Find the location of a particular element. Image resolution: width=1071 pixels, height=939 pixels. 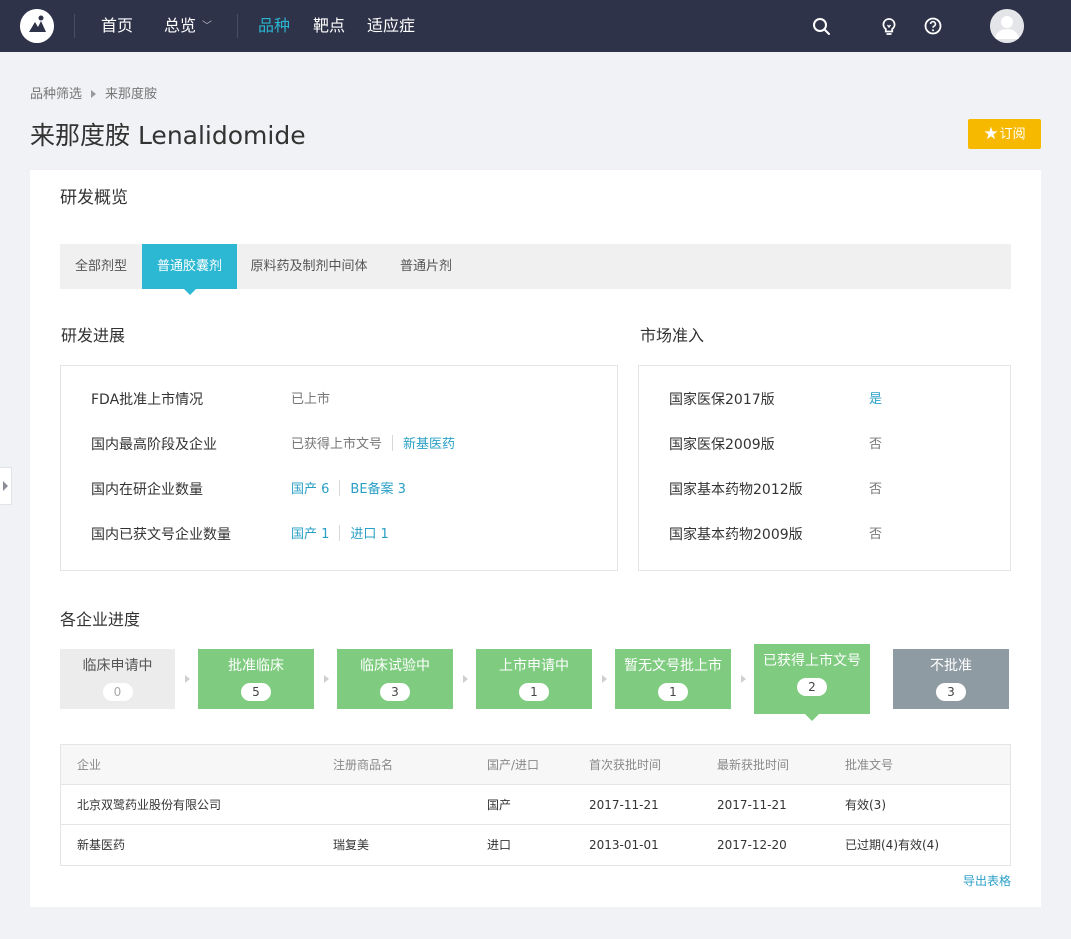

nav-varieties: 品种 is located at coordinates (274, 26).